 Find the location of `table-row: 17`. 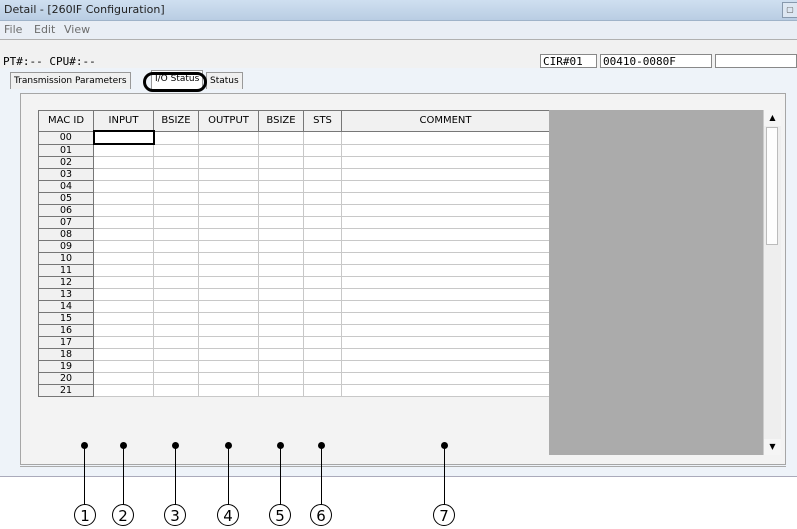

table-row: 17 is located at coordinates (294, 342).